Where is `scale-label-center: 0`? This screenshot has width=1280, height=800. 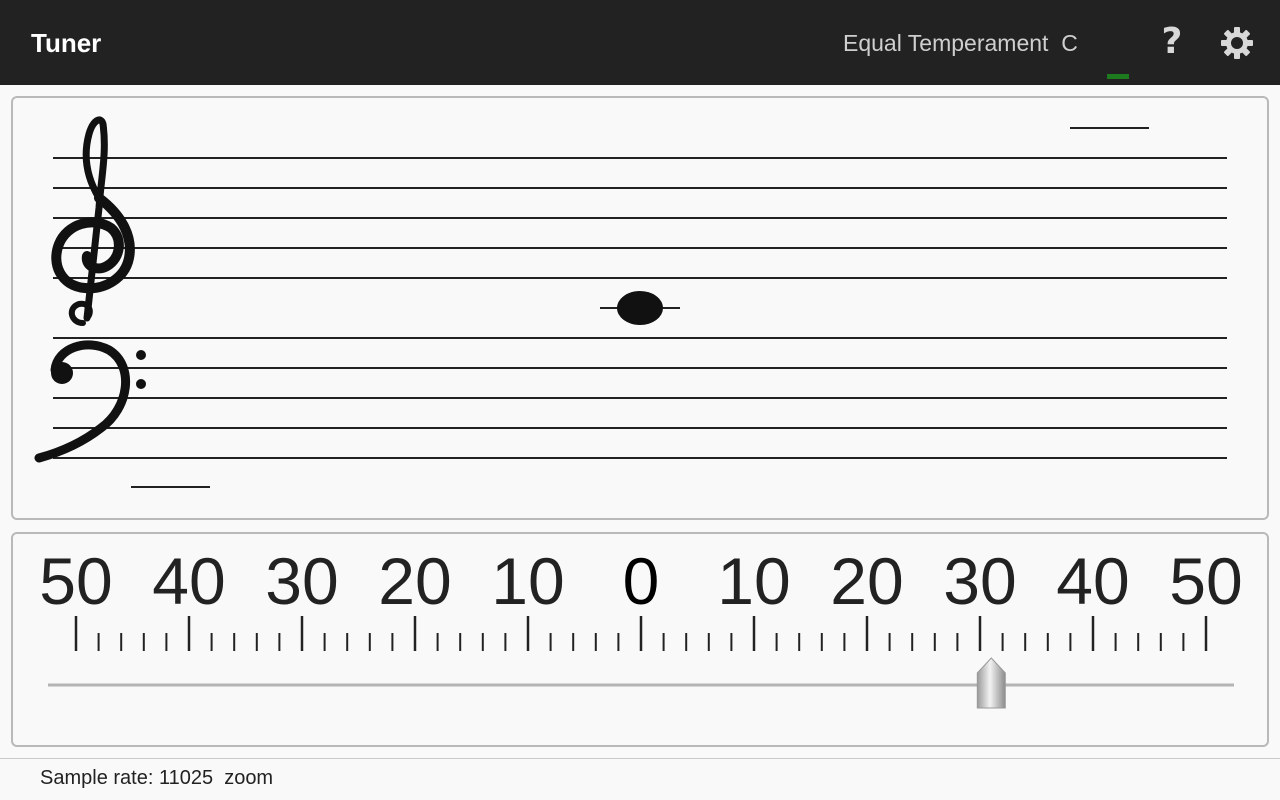 scale-label-center: 0 is located at coordinates (641, 581).